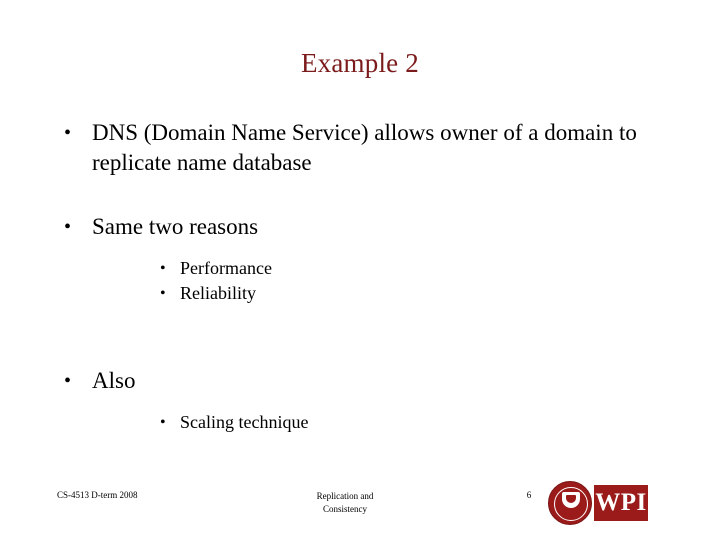  I want to click on footer-topic-line2: Consistency, so click(345, 509).